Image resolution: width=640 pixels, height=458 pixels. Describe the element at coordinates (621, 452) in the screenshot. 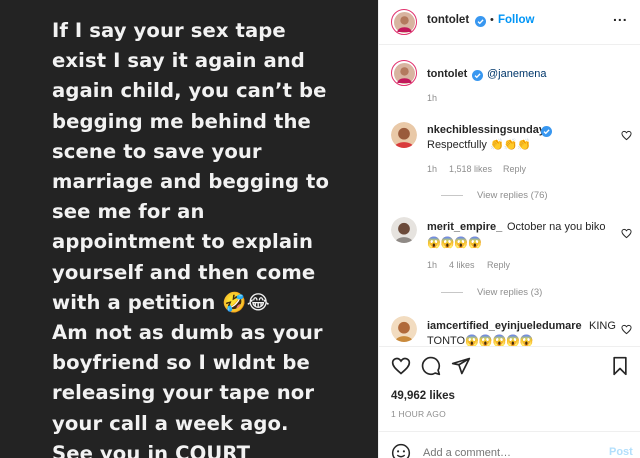

I see `post-comment-button: Post` at that location.